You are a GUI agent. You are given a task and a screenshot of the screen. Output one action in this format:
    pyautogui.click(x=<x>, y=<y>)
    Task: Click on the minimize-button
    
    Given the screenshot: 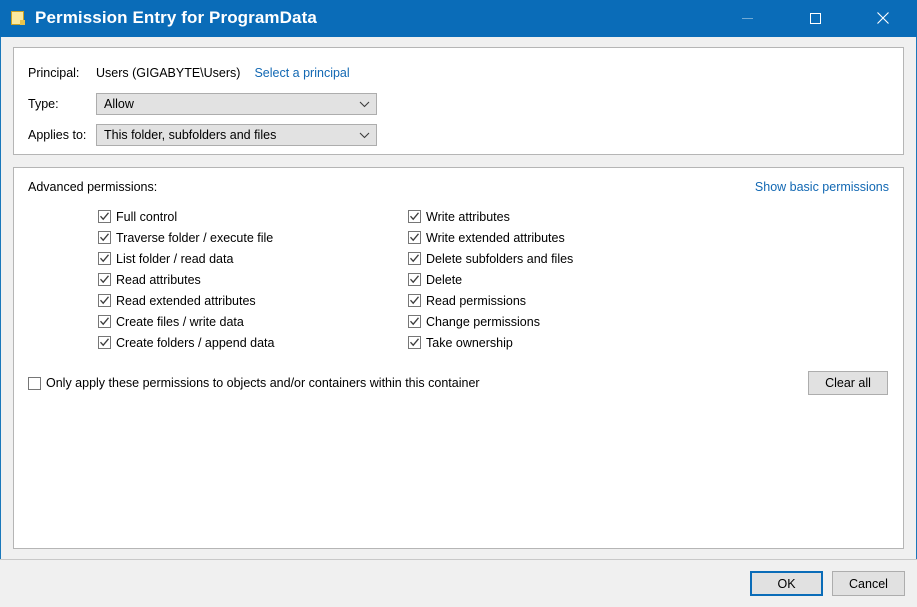 What is the action you would take?
    pyautogui.click(x=747, y=18)
    